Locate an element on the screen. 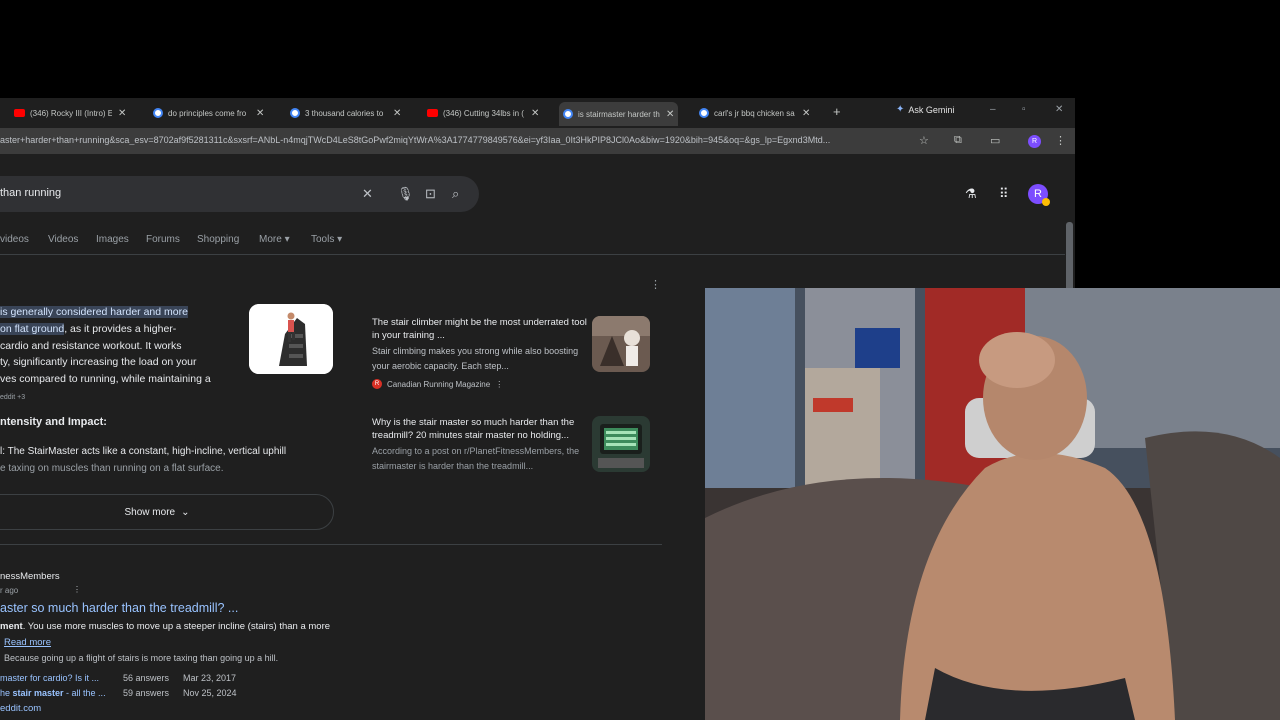 The width and height of the screenshot is (1280, 720). gemini-icon: ✦ is located at coordinates (900, 109).